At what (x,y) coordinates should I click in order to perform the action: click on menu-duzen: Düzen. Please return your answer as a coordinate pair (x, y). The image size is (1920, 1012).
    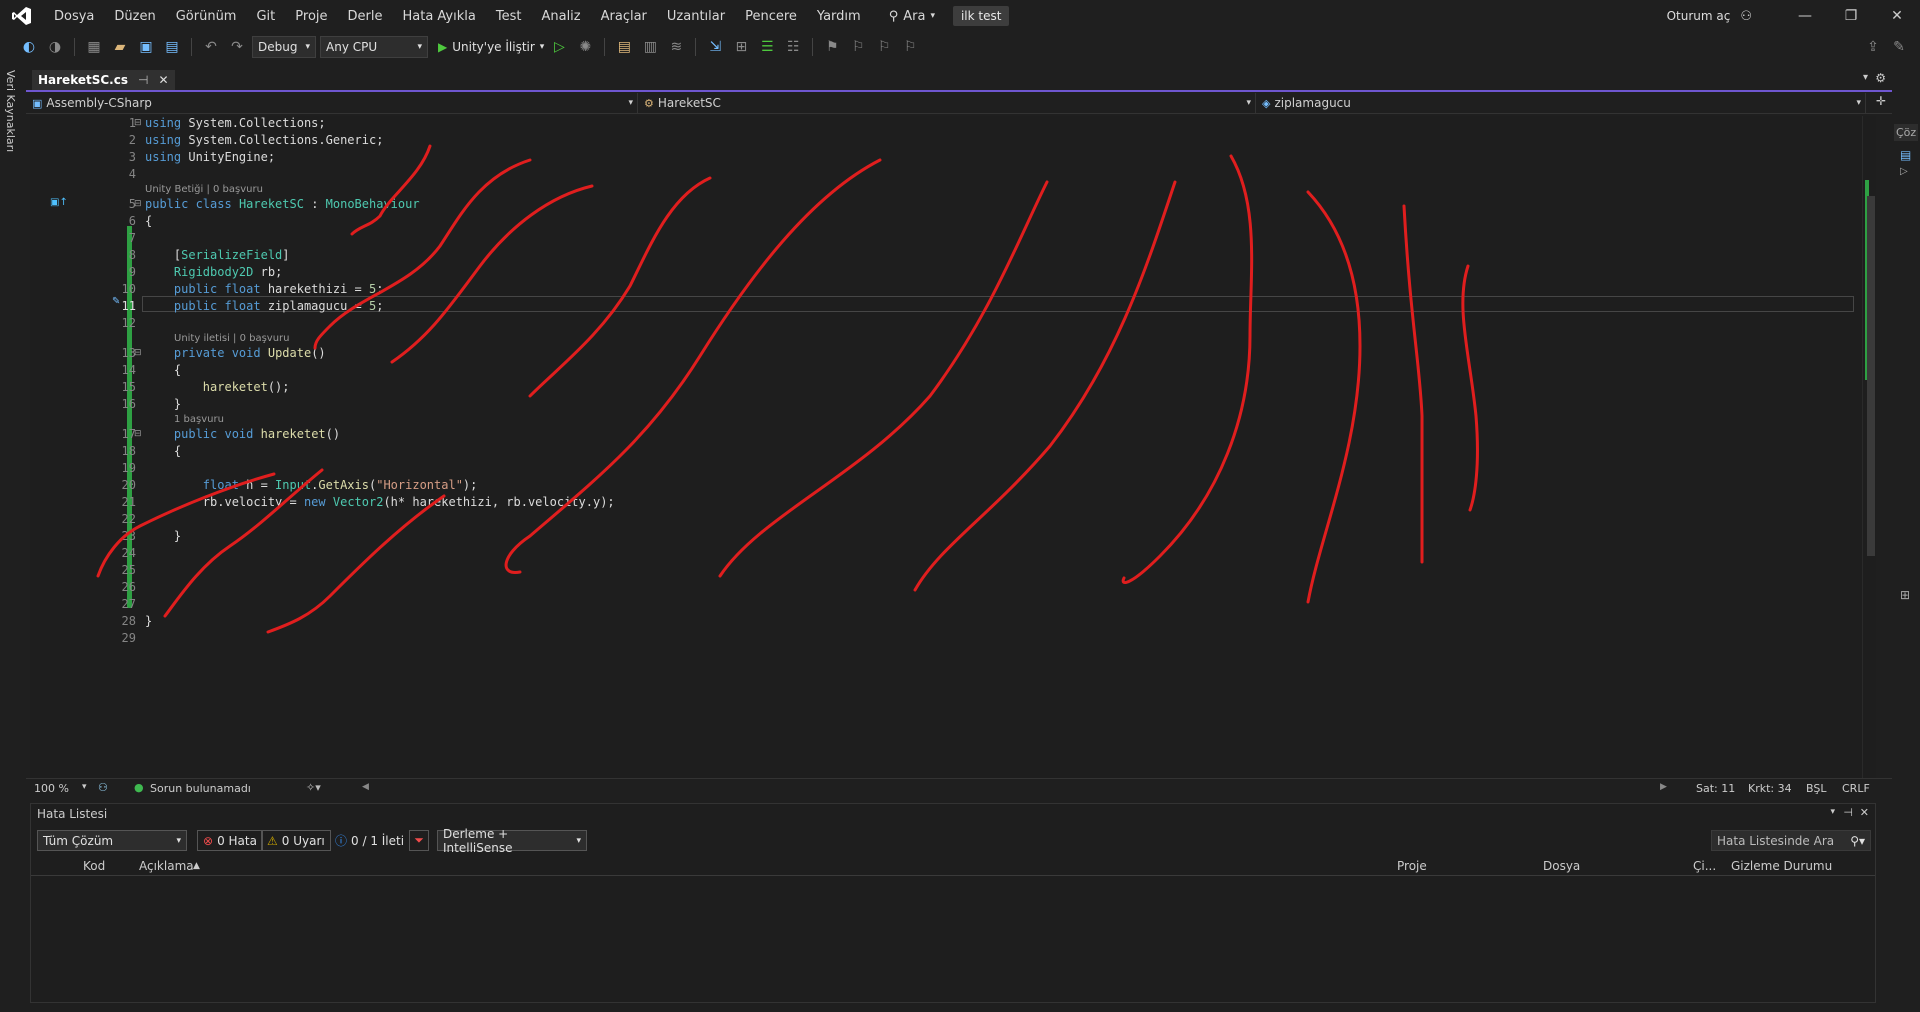
    Looking at the image, I should click on (134, 16).